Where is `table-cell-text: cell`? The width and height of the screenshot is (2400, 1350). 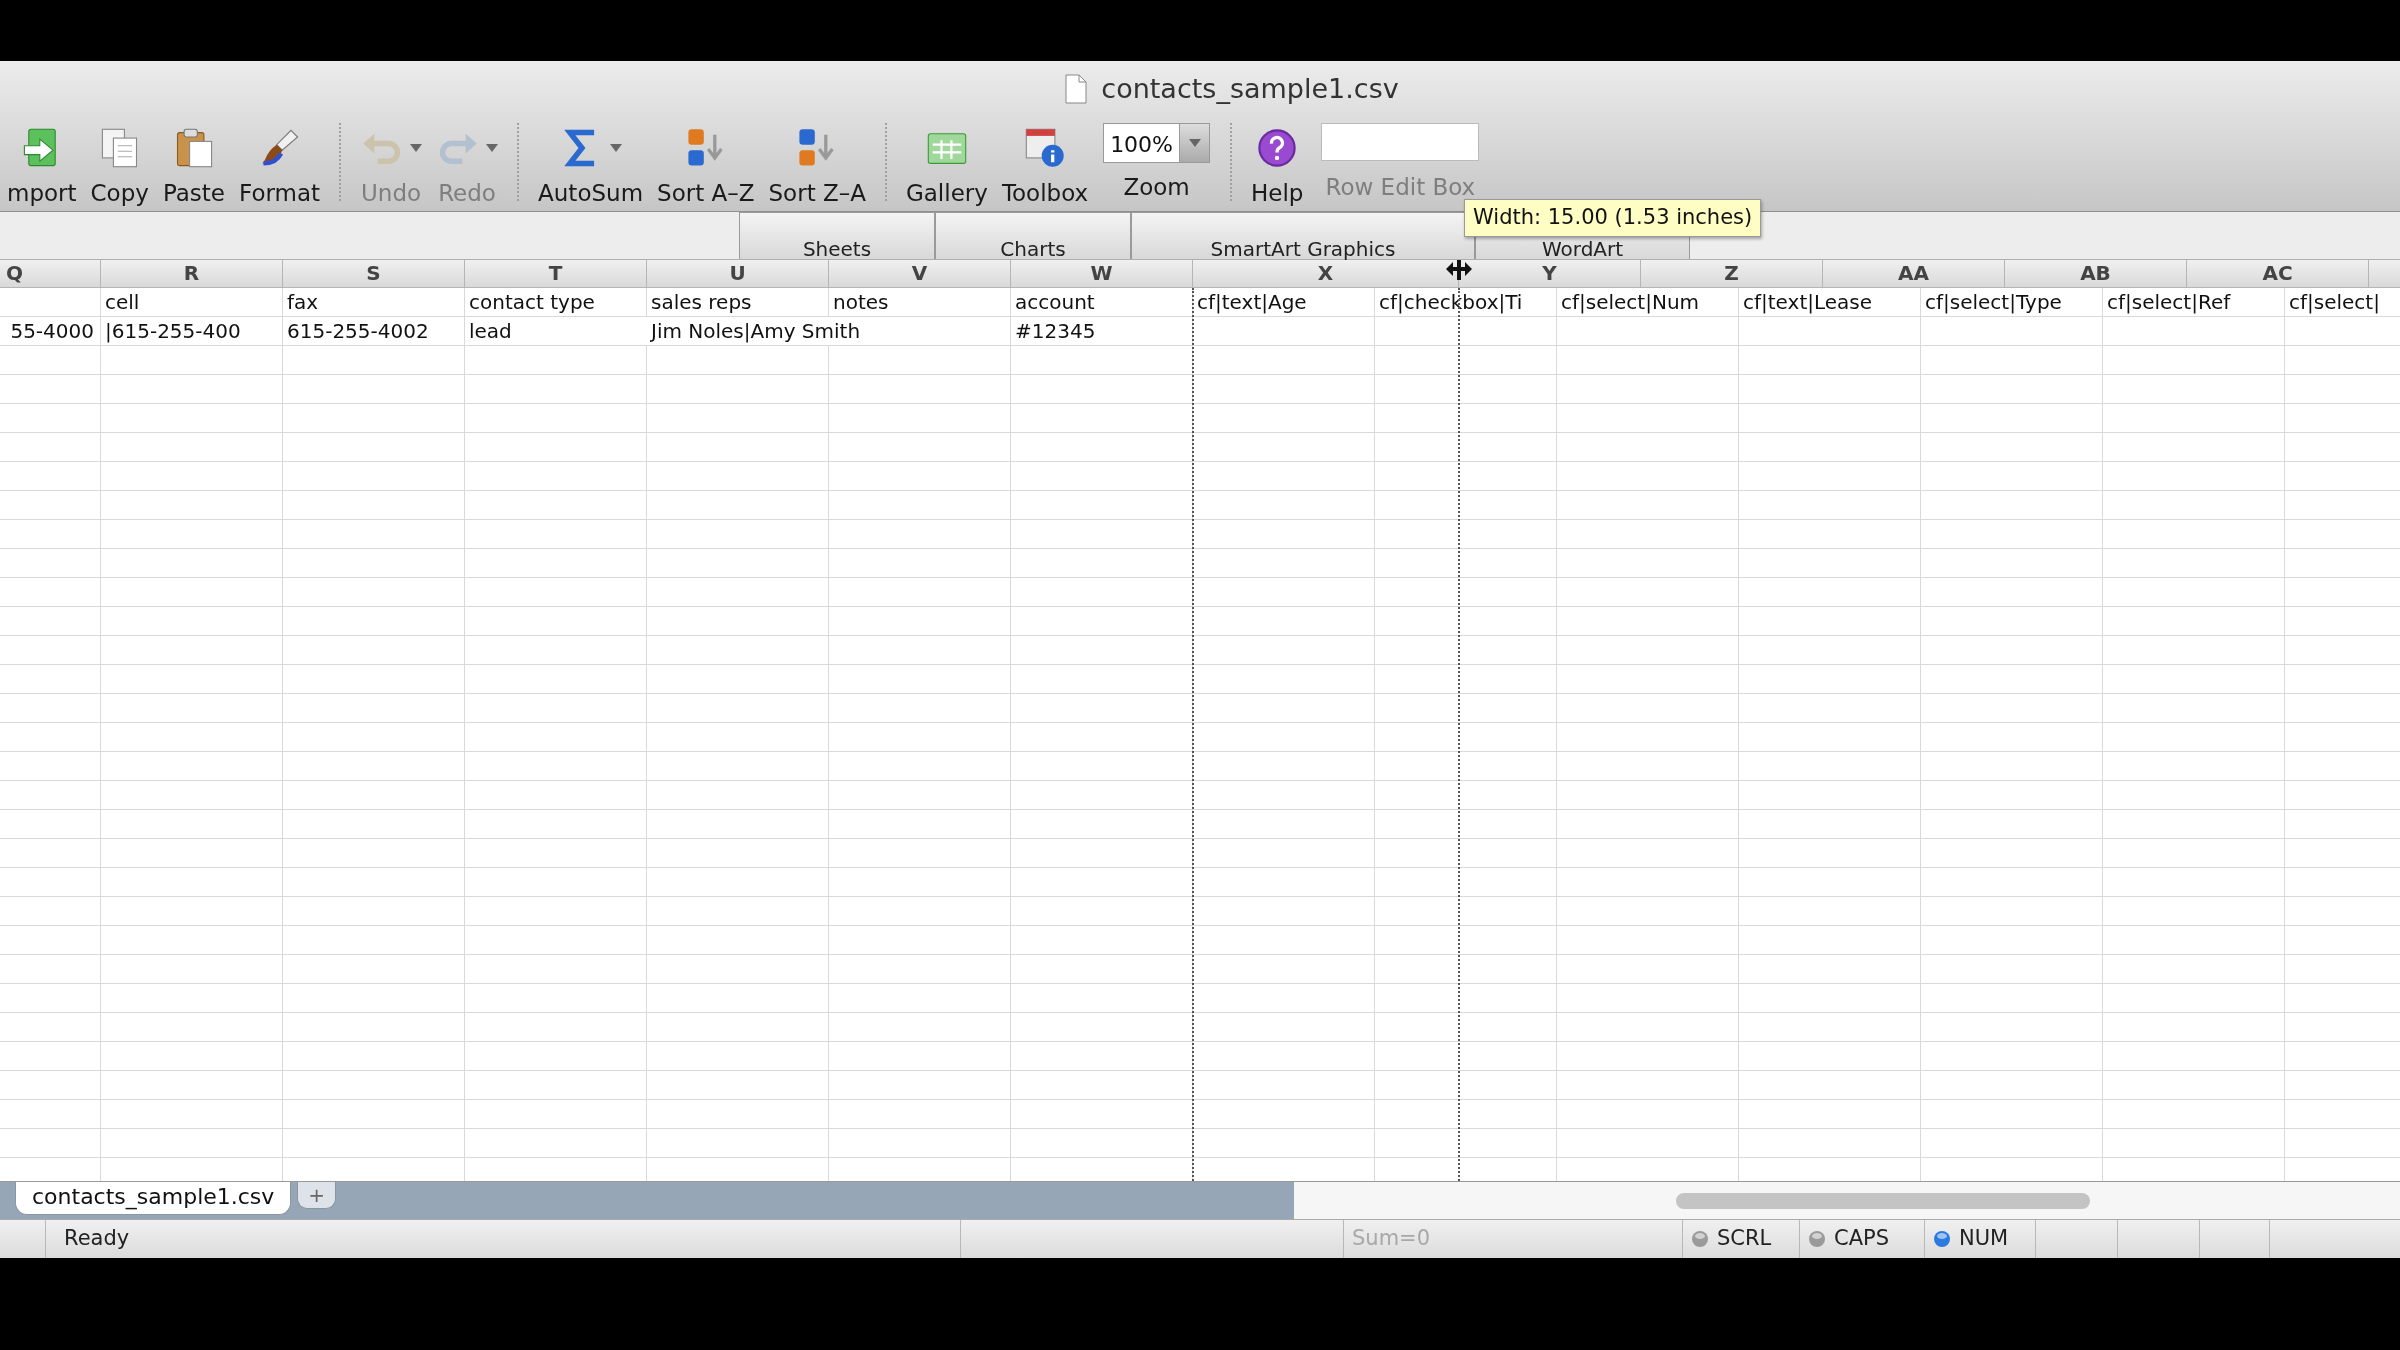
table-cell-text: cell is located at coordinates (122, 302).